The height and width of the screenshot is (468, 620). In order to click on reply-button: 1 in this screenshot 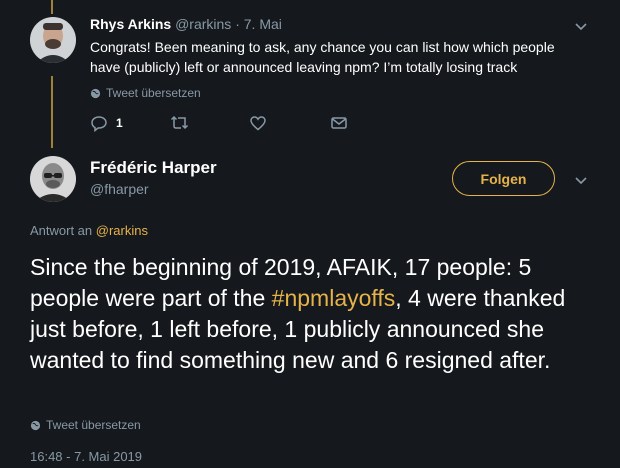, I will do `click(106, 123)`.